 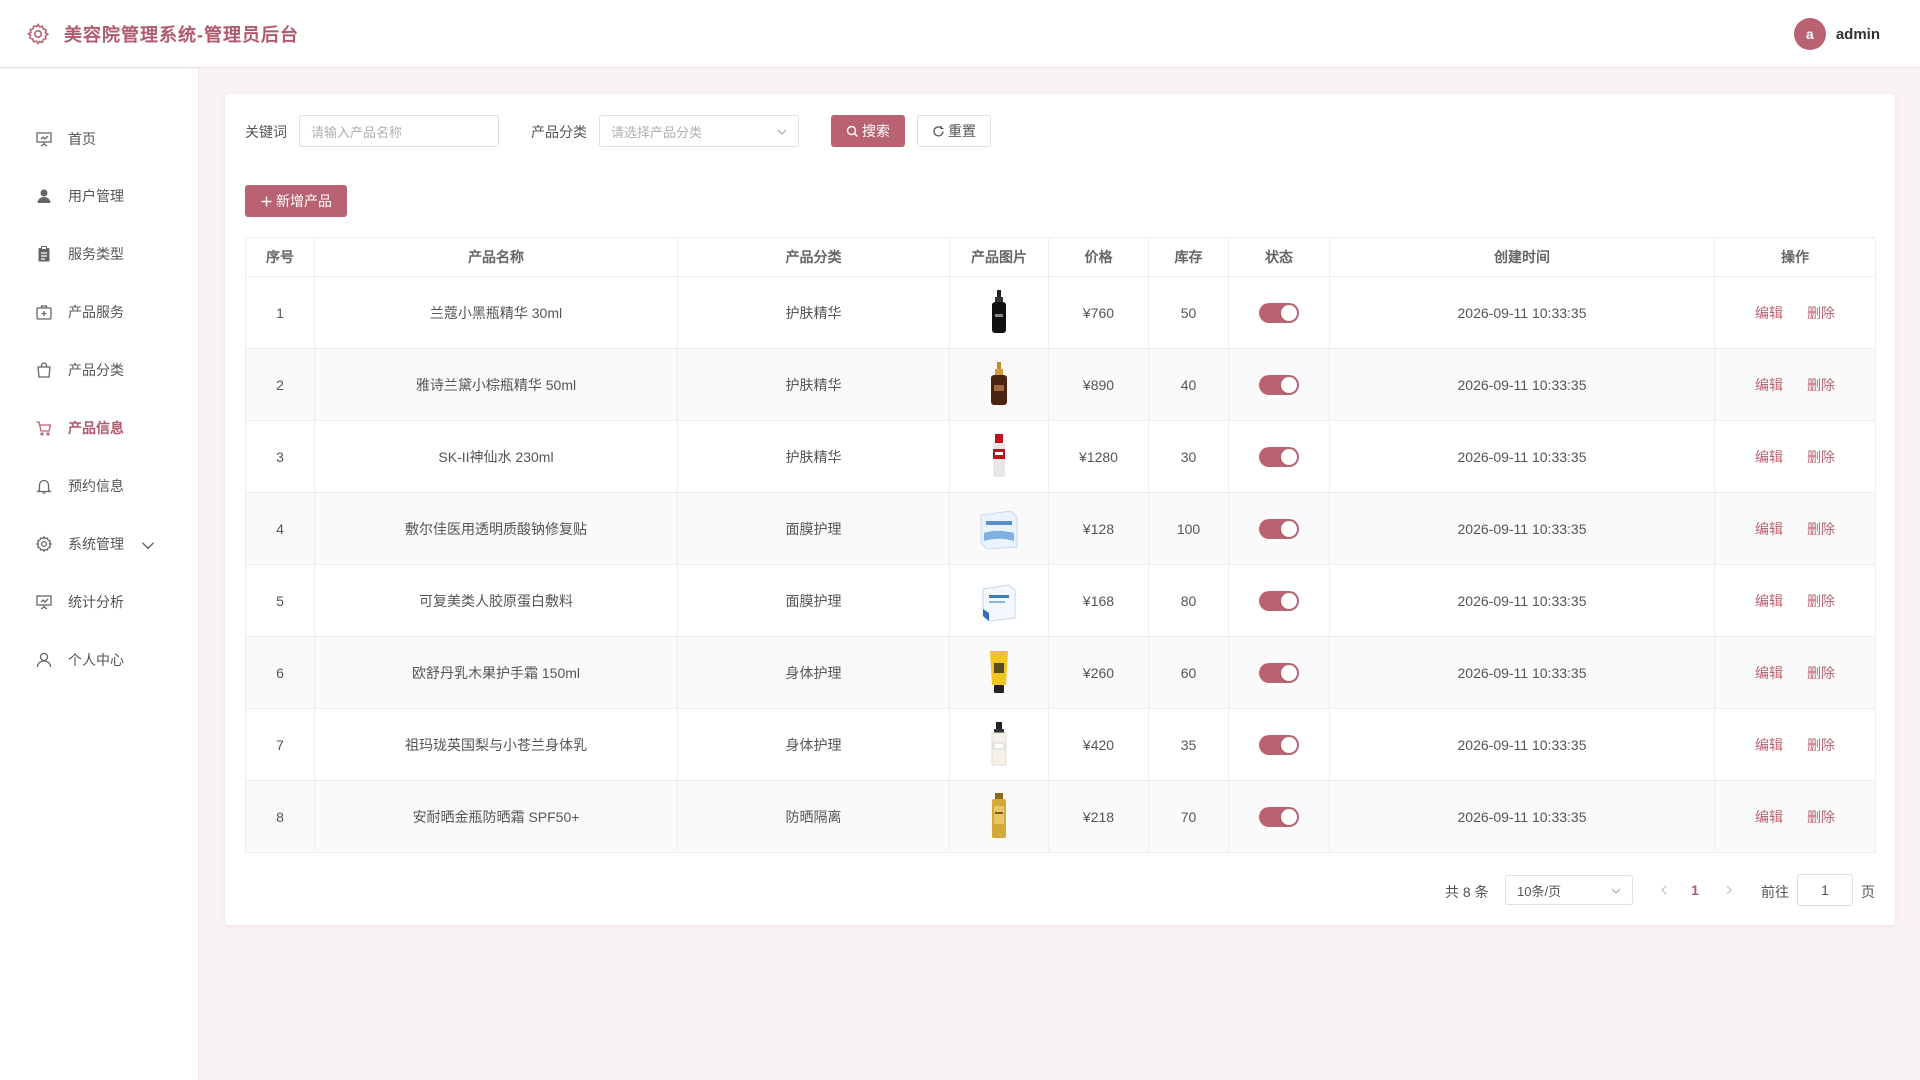 I want to click on reset-button: 重置, so click(x=954, y=131).